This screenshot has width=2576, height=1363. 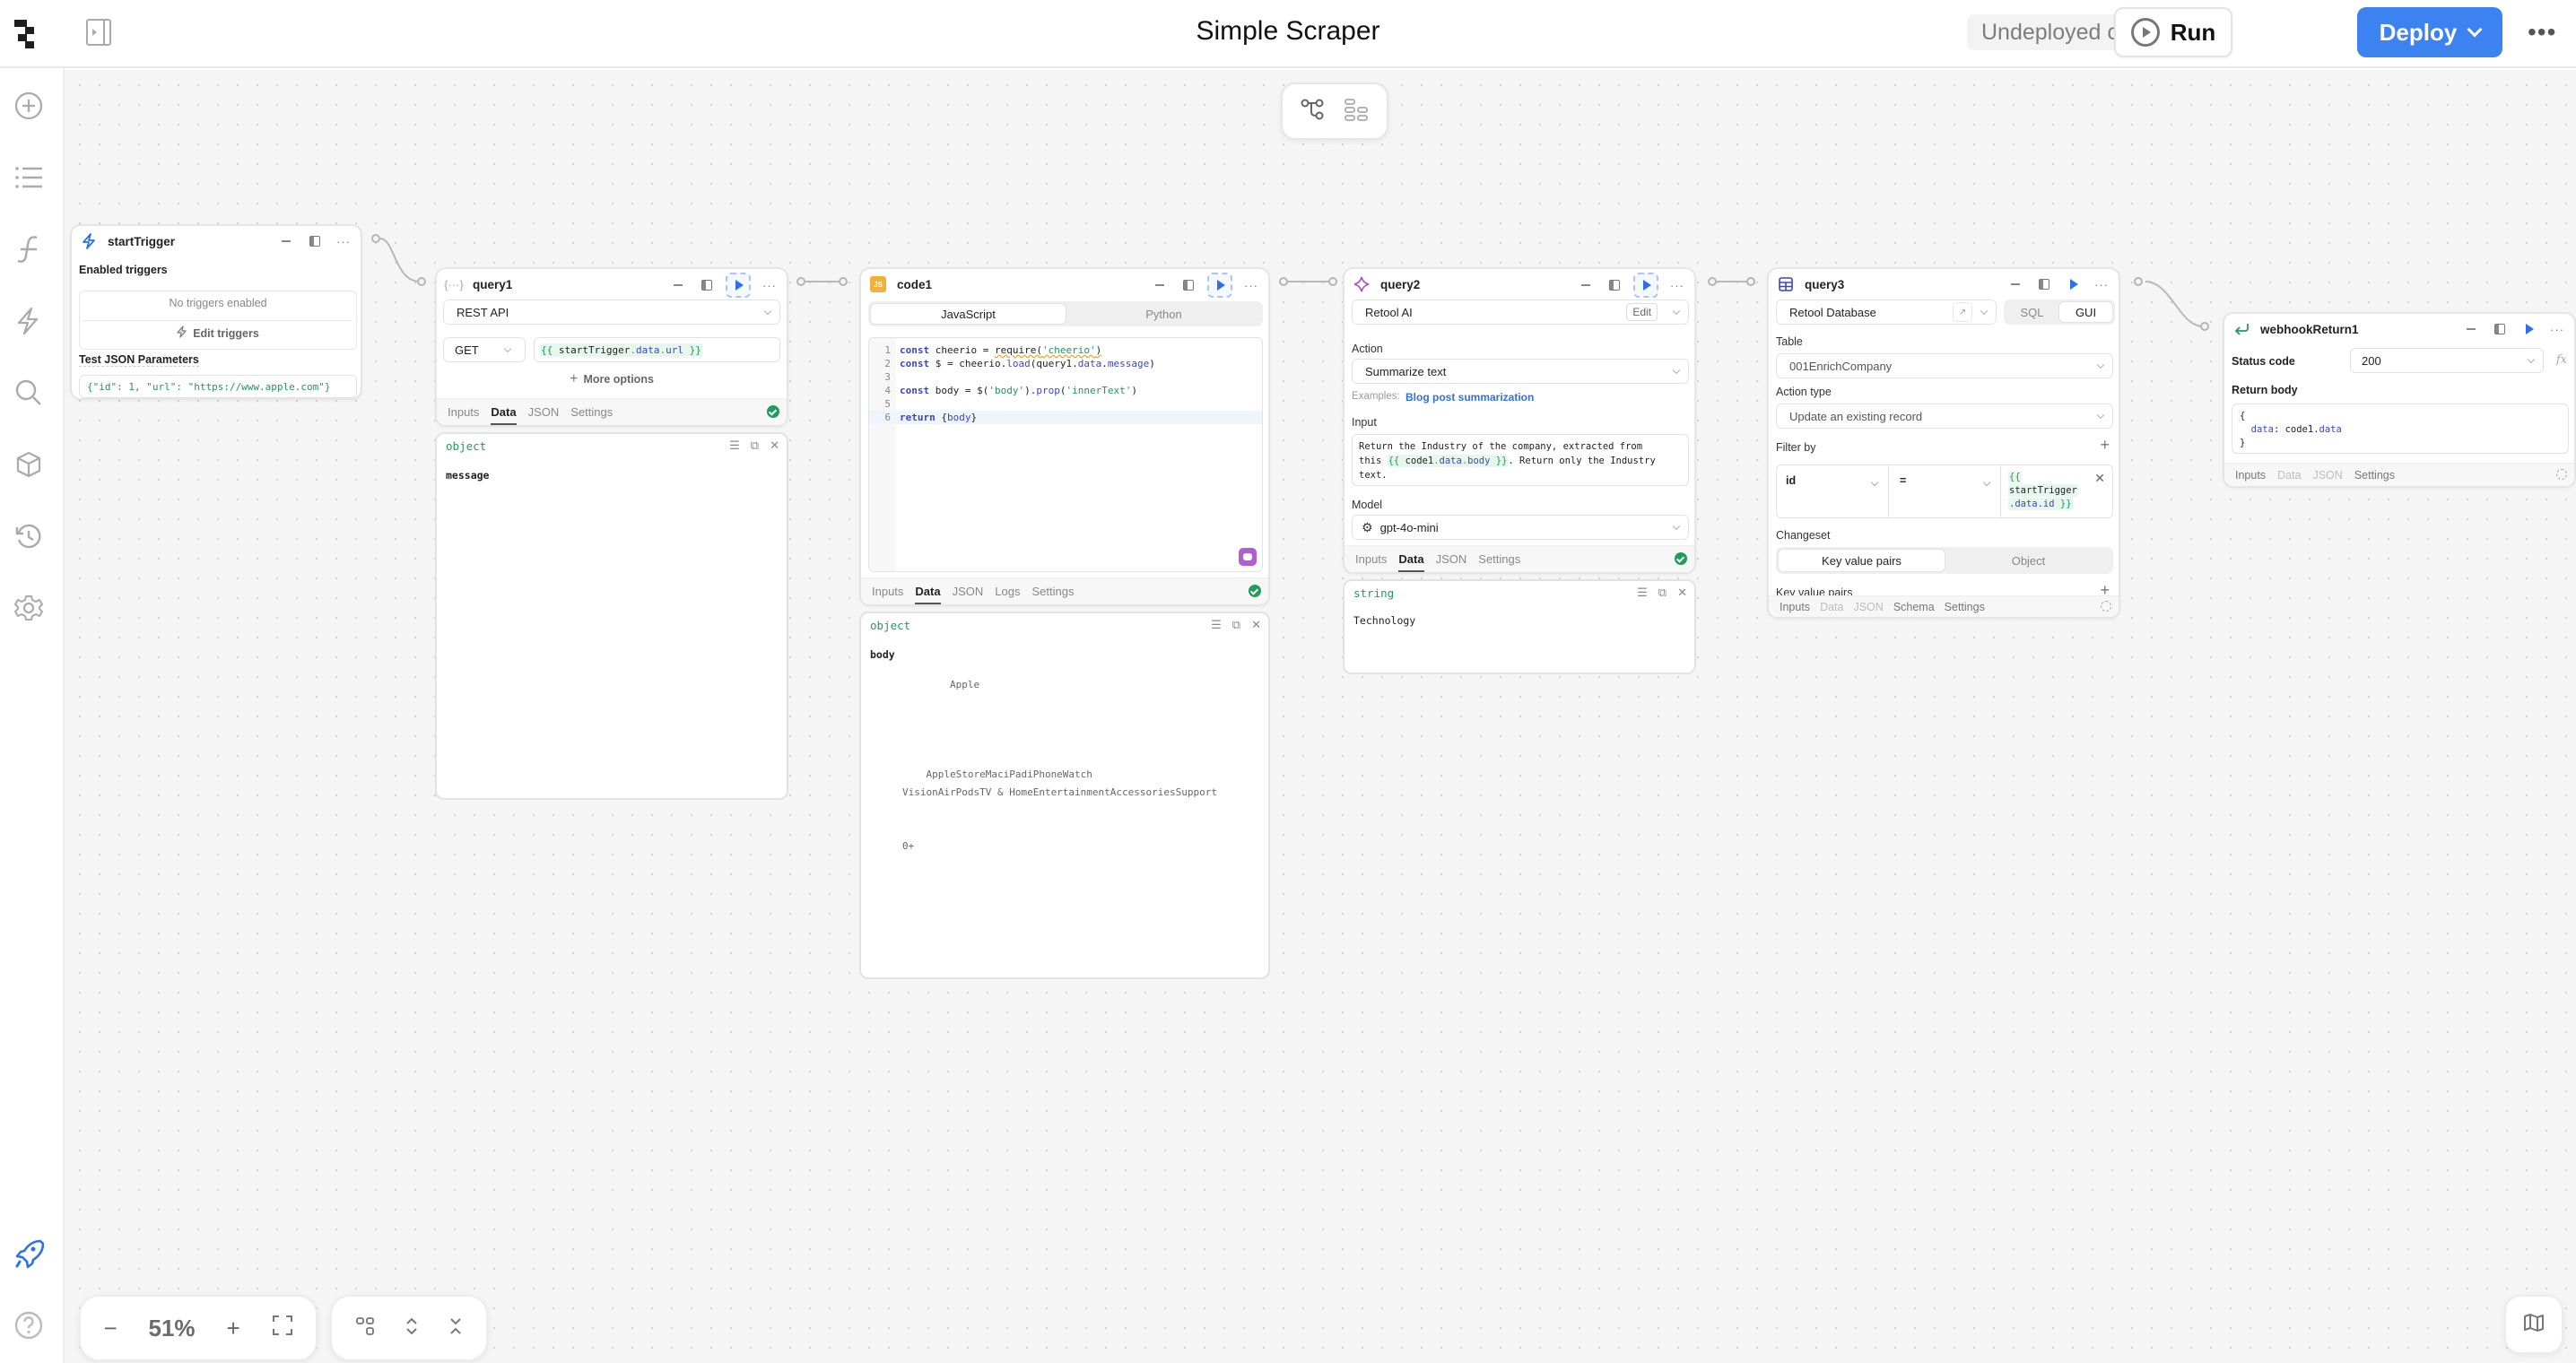 What do you see at coordinates (29, 1253) in the screenshot?
I see `rocket-icon` at bounding box center [29, 1253].